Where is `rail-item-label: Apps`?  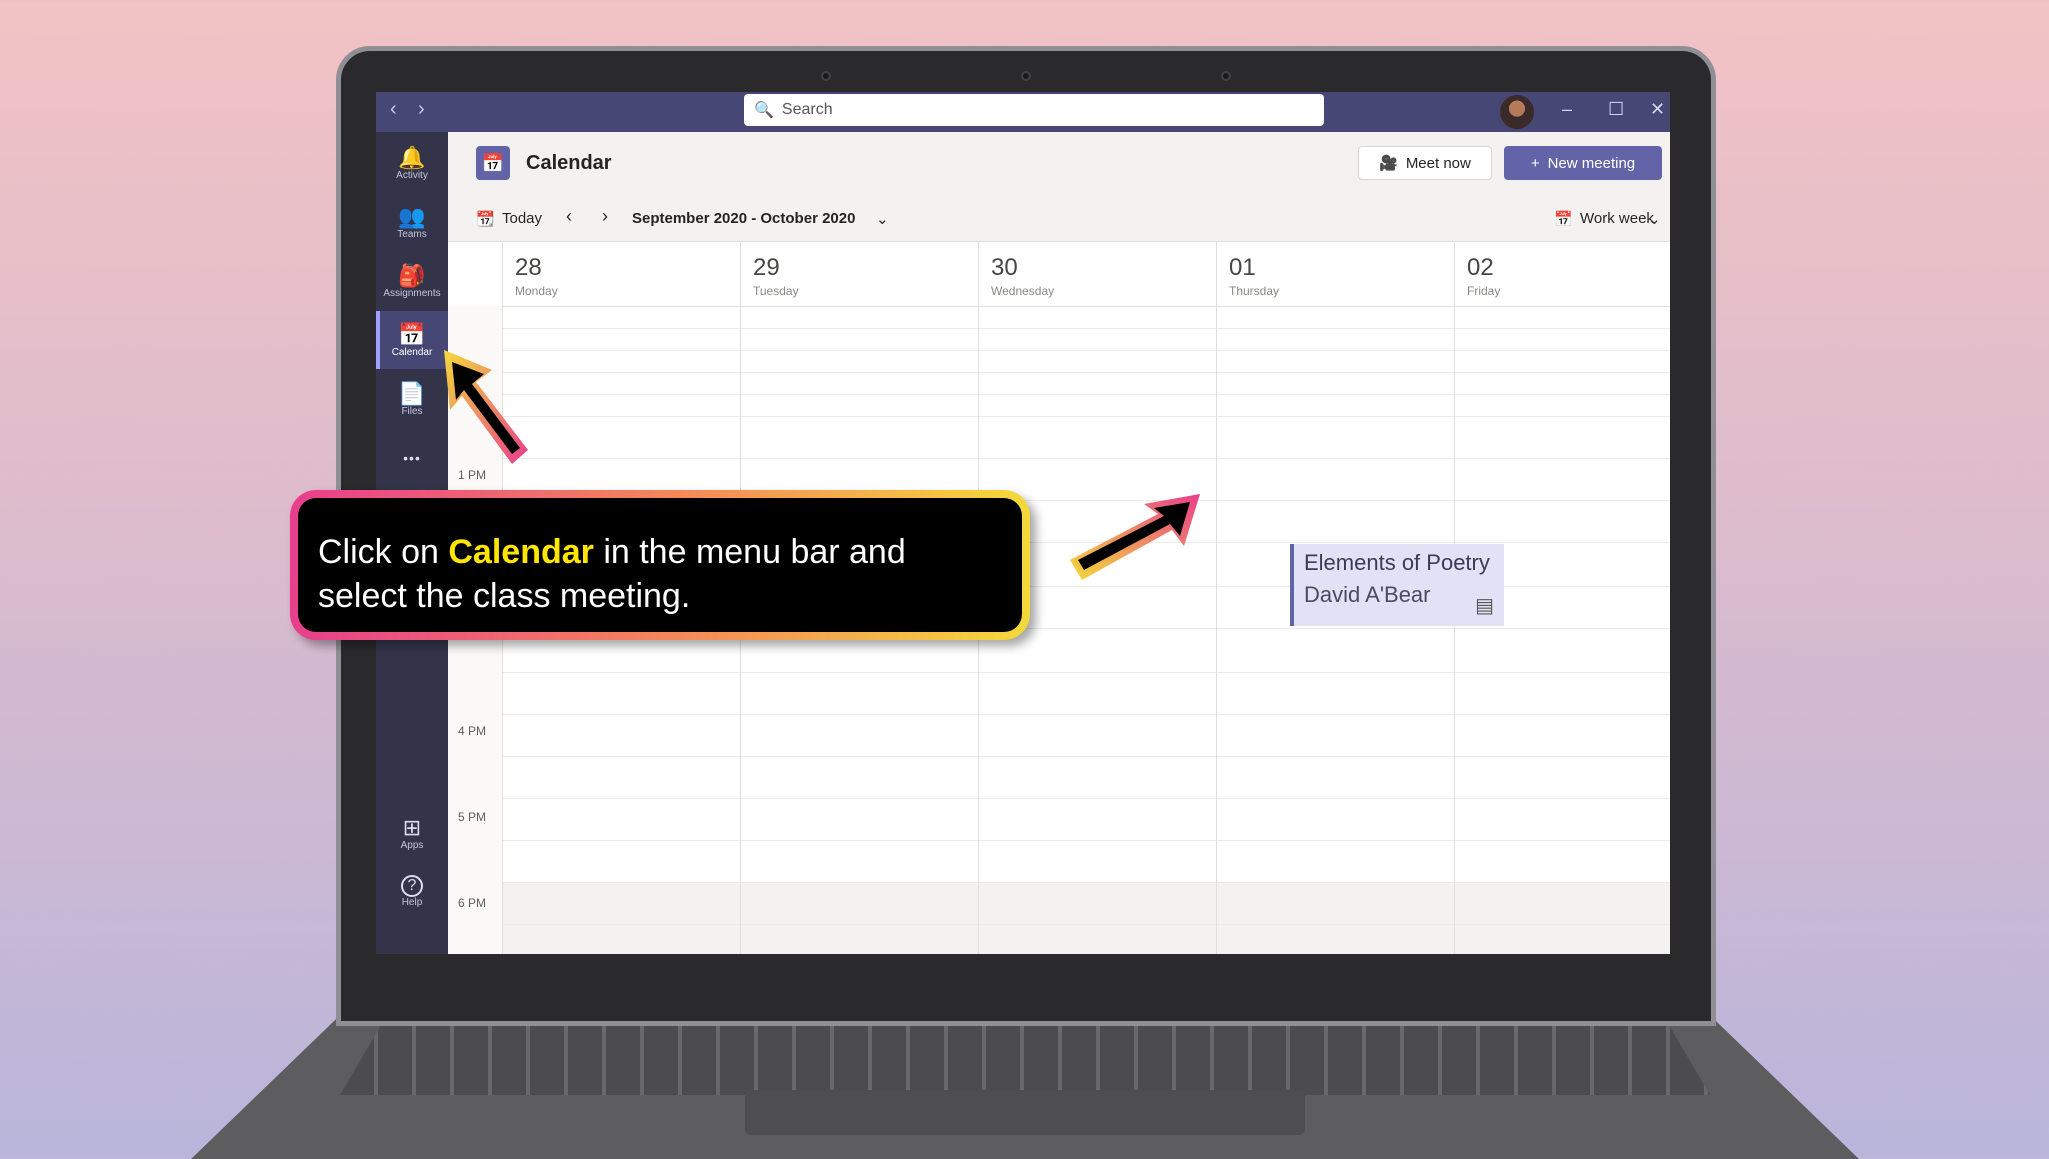
rail-item-label: Apps is located at coordinates (412, 845).